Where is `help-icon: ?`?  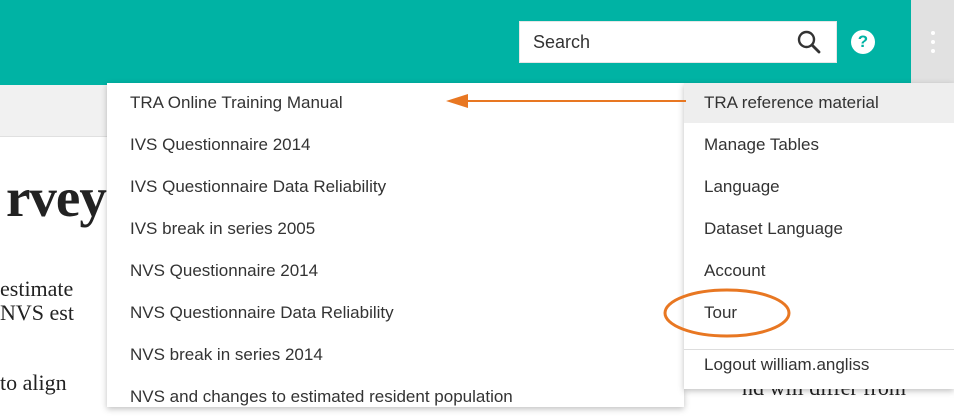 help-icon: ? is located at coordinates (863, 42).